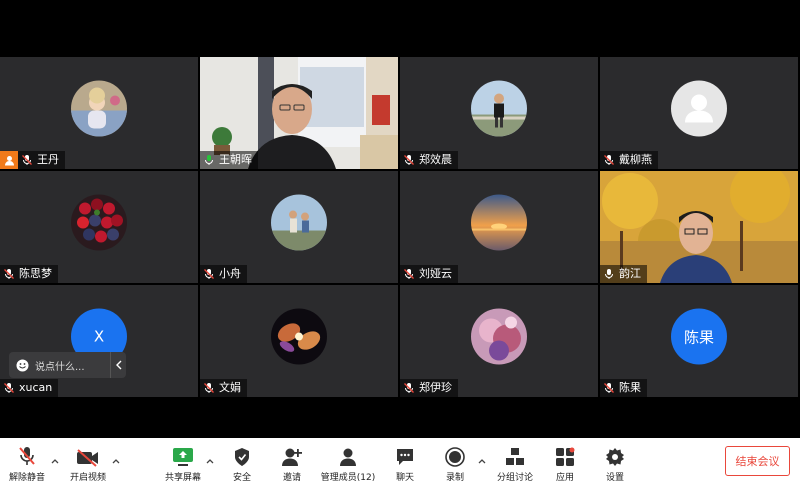 This screenshot has width=800, height=486. I want to click on participant-tile: 小舟, so click(299, 227).